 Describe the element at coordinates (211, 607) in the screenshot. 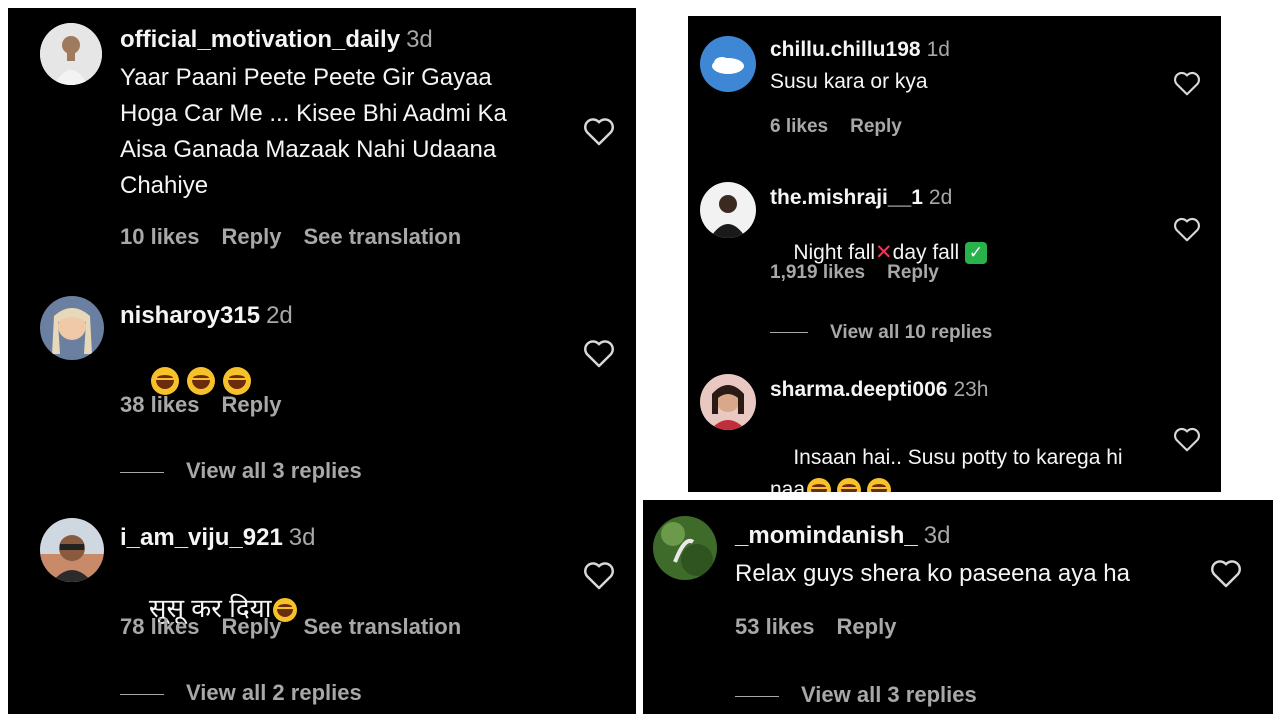

I see `comment-text: सूसू कर दिया` at that location.